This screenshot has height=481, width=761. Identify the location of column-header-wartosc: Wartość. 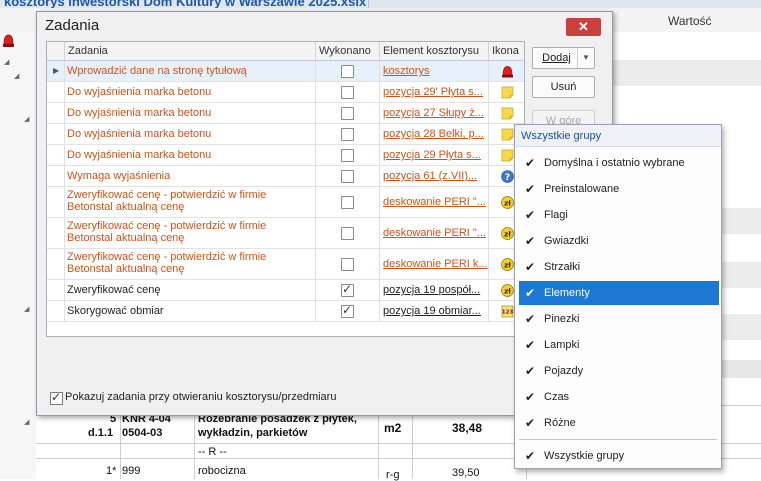
(690, 21).